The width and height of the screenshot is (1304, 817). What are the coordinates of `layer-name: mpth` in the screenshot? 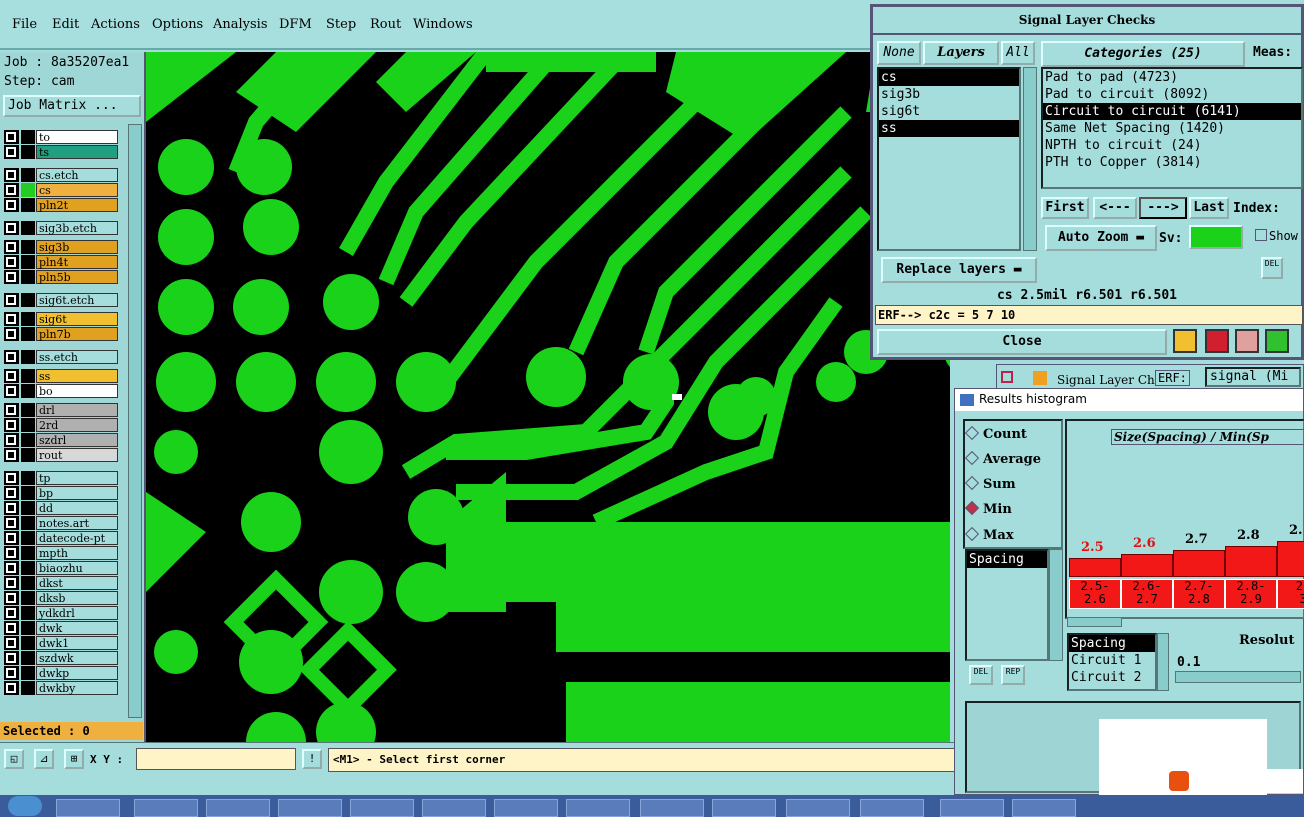 It's located at (77, 553).